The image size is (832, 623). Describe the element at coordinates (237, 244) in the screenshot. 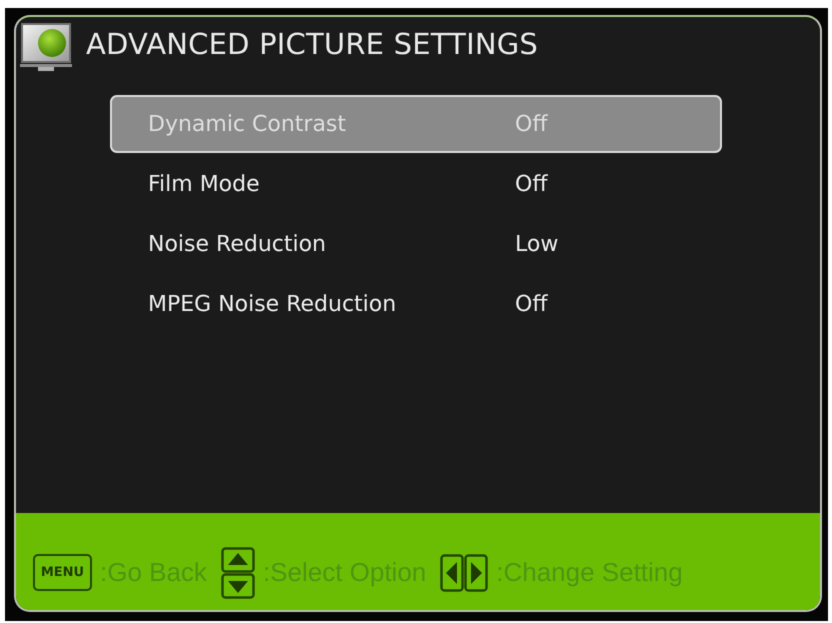

I see `setting-name: Noise Reduction` at that location.